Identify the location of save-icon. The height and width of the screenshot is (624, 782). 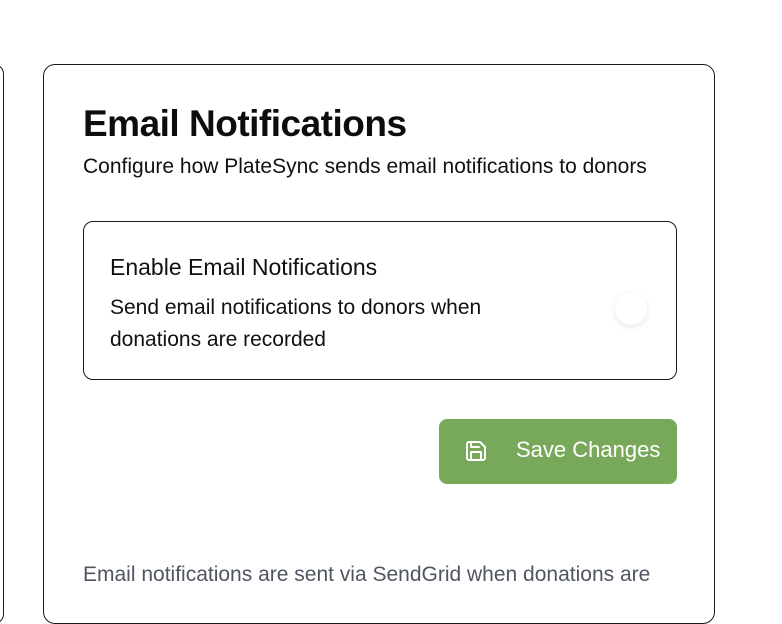
(476, 451).